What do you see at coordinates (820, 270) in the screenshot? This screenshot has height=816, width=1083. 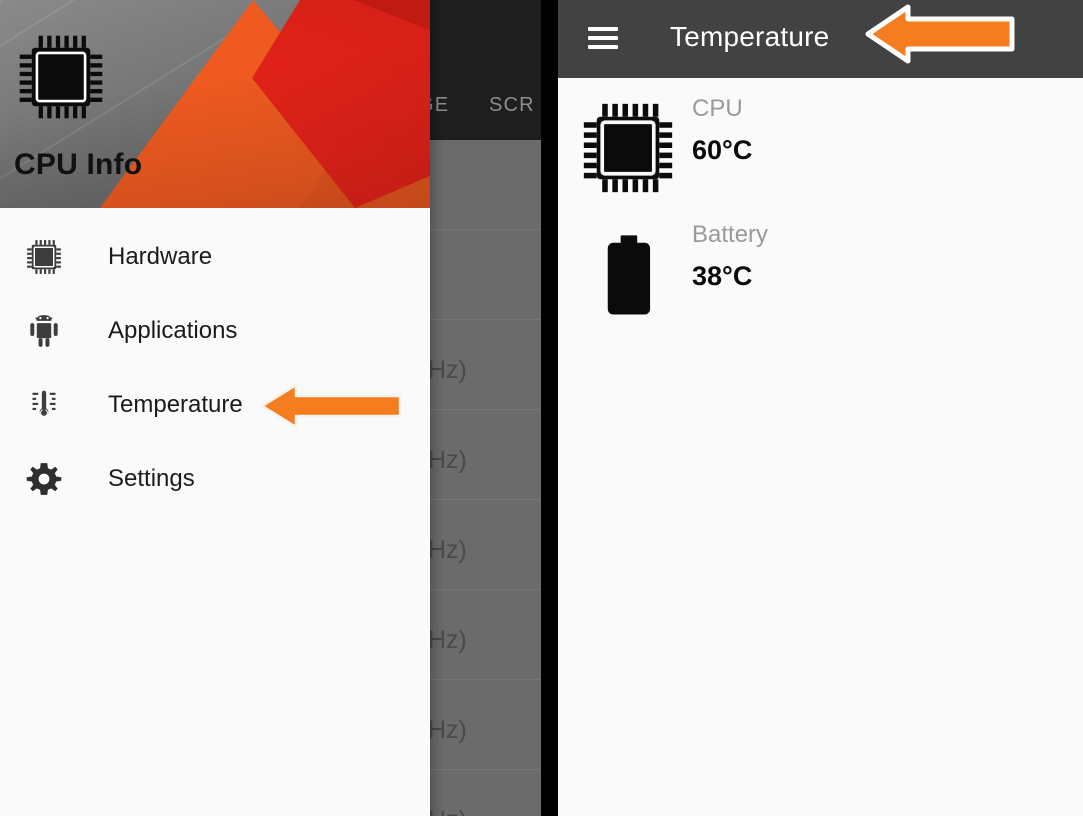 I see `sensor-row-battery: Battery 38°C` at bounding box center [820, 270].